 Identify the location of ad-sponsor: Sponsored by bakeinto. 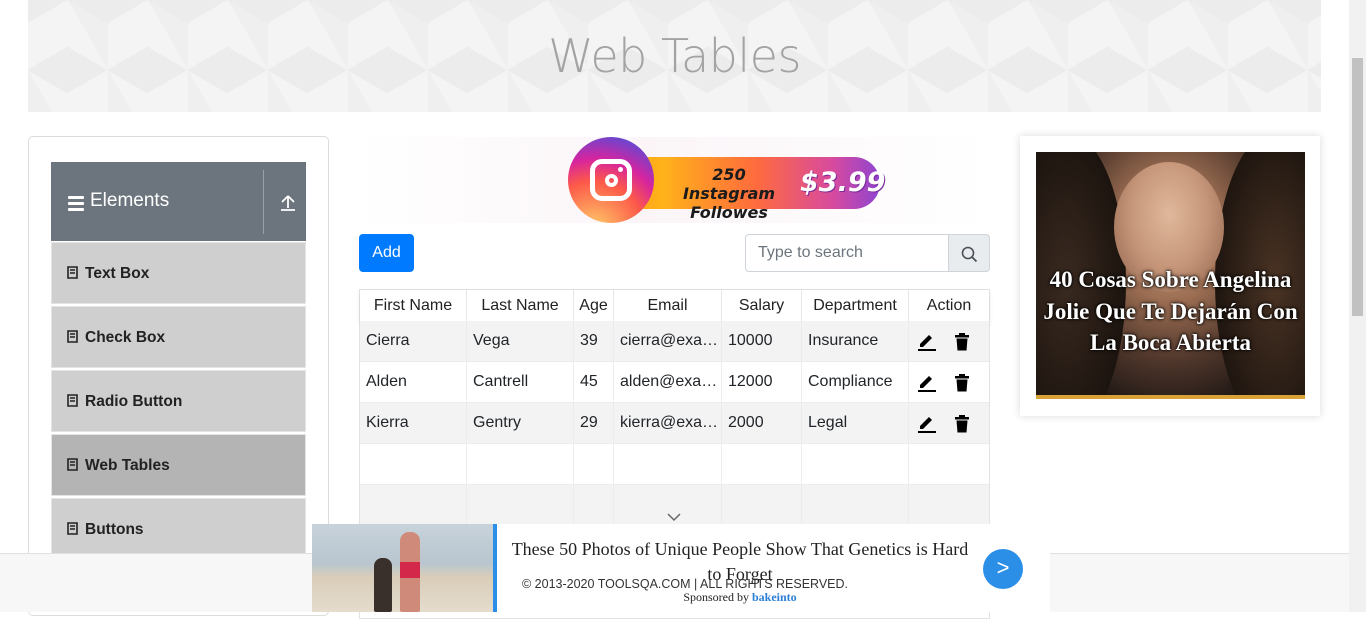
(740, 597).